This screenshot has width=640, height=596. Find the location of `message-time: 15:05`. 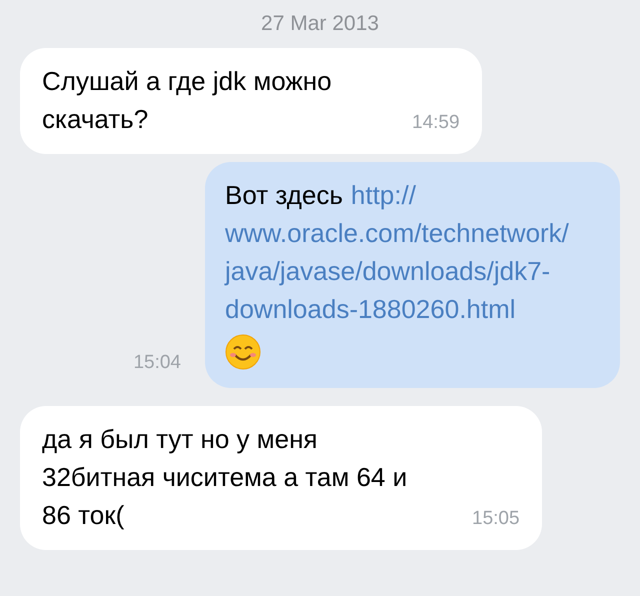

message-time: 15:05 is located at coordinates (496, 519).